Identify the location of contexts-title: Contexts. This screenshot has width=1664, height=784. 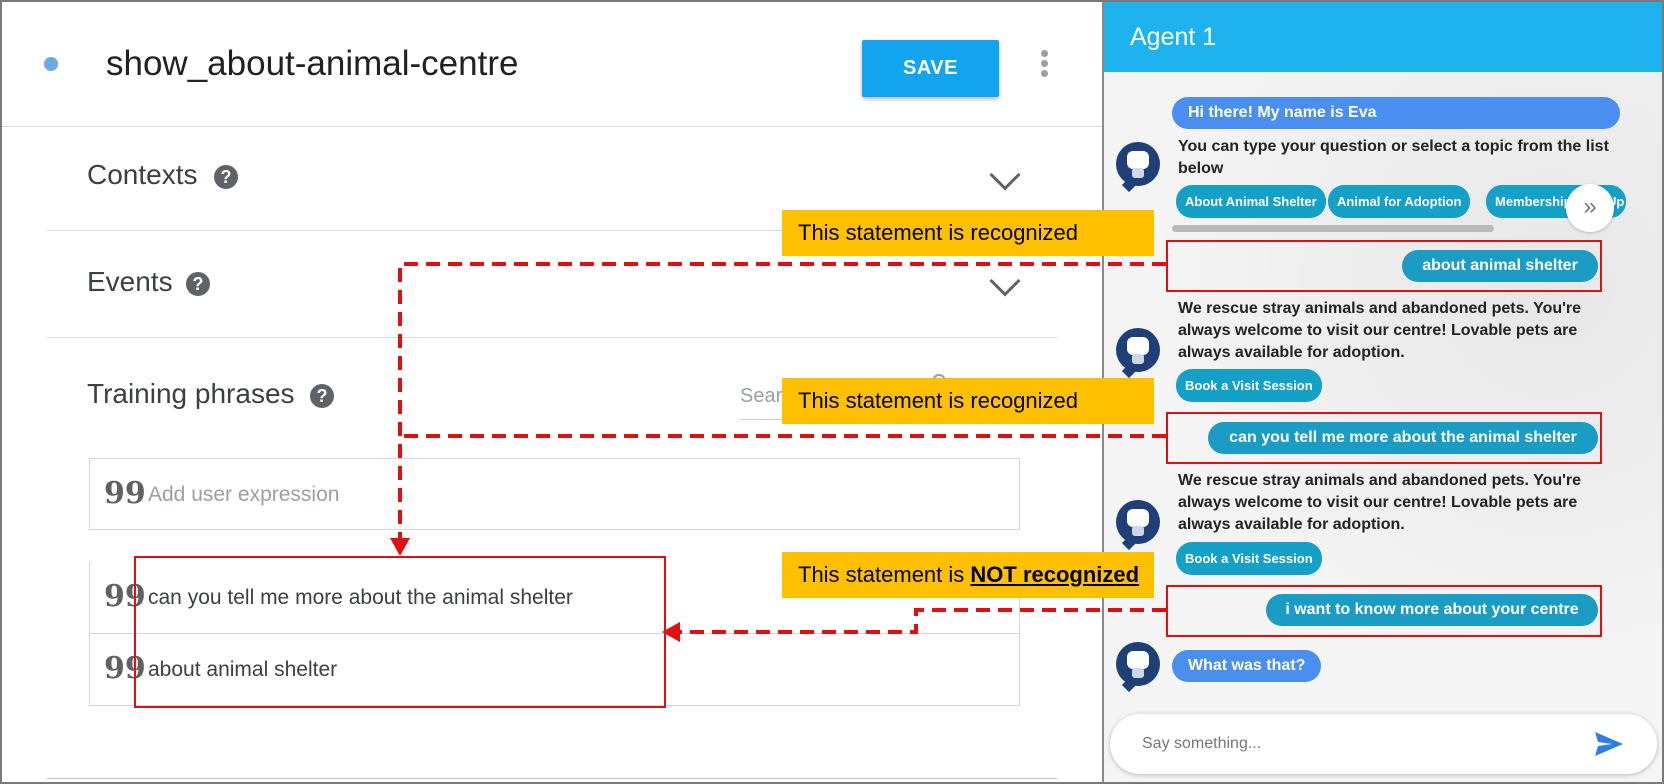
(142, 175).